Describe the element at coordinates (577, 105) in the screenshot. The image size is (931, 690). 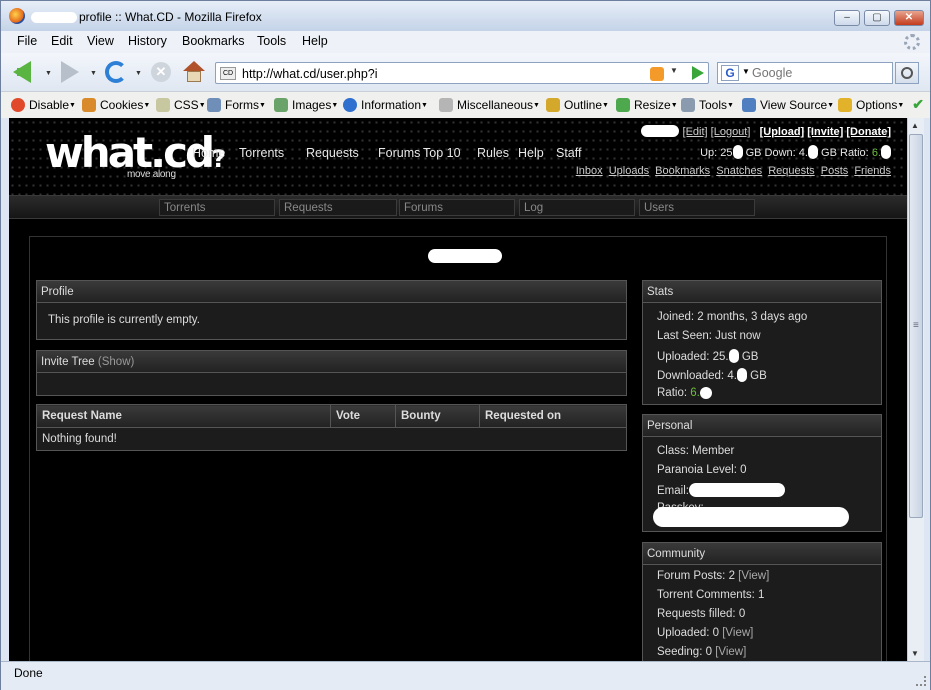
I see `dev-outline: Outline▼` at that location.